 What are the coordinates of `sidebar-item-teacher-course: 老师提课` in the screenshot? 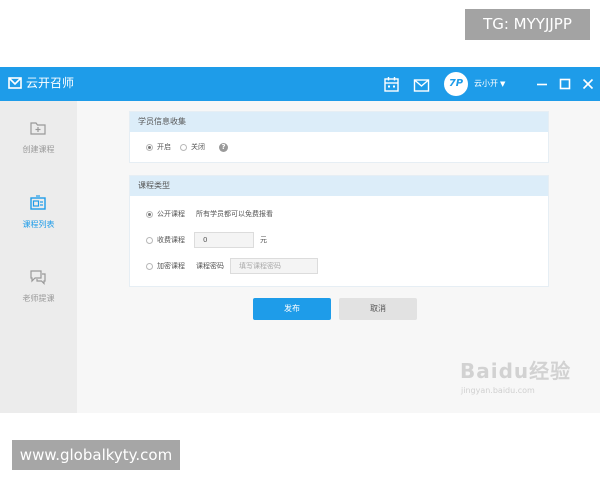 It's located at (38, 287).